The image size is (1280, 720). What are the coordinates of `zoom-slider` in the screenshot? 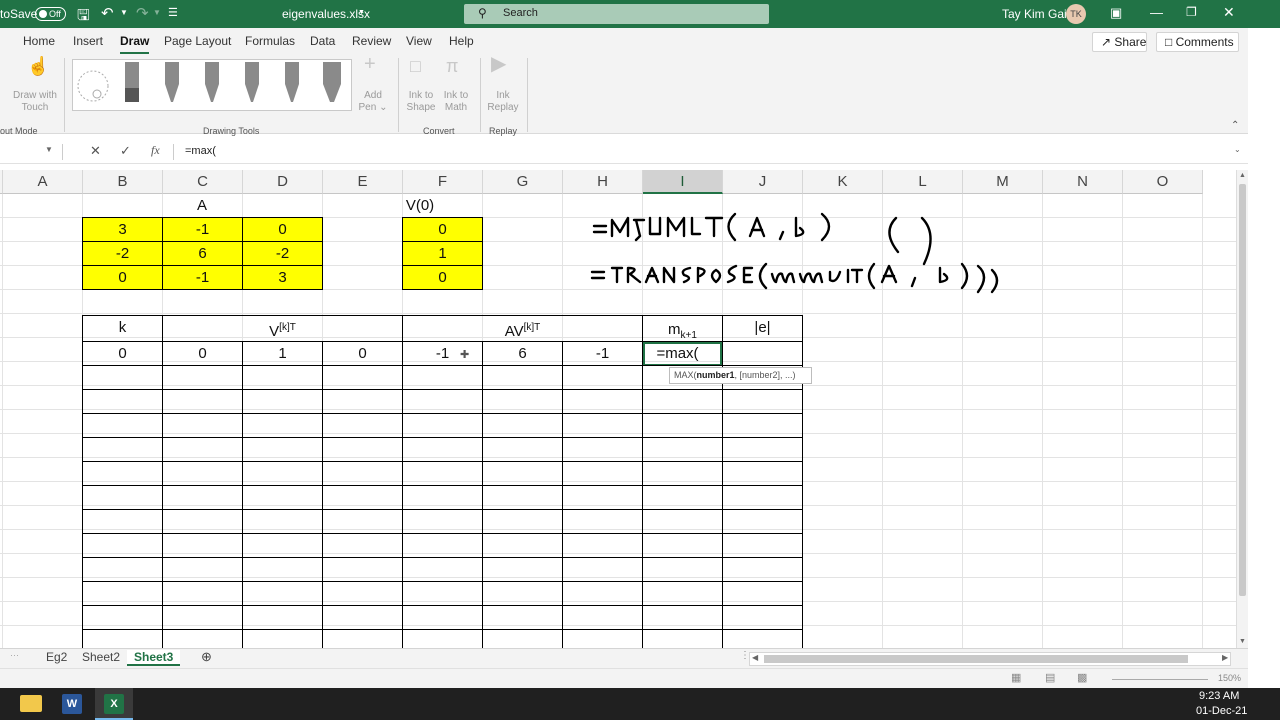 It's located at (1160, 679).